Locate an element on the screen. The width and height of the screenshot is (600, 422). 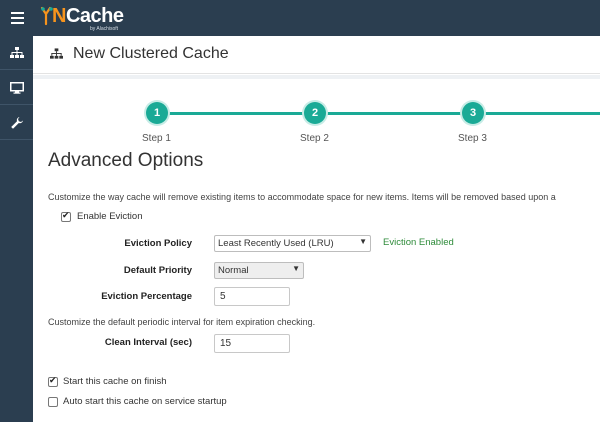
brand-subtitle: by Alachisoft is located at coordinates (104, 29).